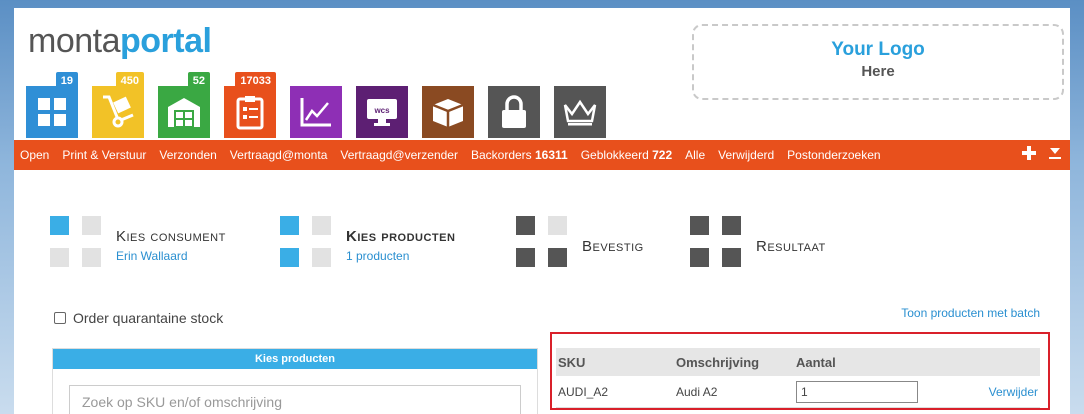  I want to click on app-crown, so click(580, 112).